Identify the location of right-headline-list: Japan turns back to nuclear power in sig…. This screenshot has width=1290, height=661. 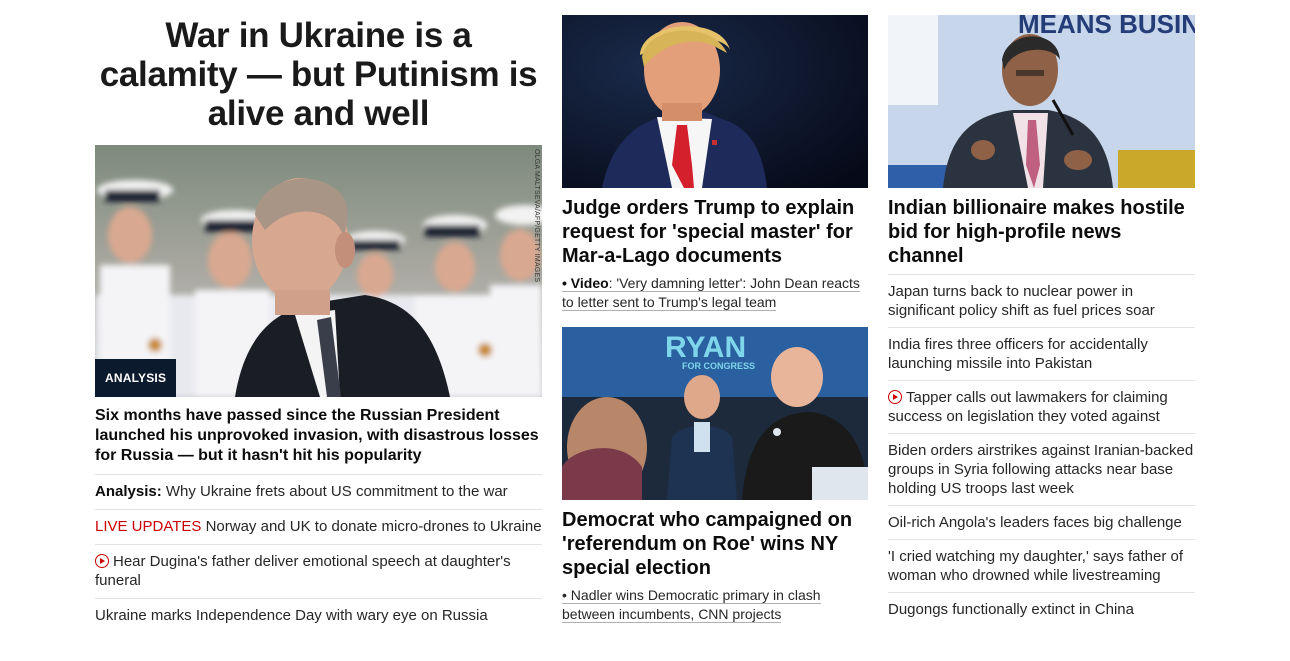
(1041, 450).